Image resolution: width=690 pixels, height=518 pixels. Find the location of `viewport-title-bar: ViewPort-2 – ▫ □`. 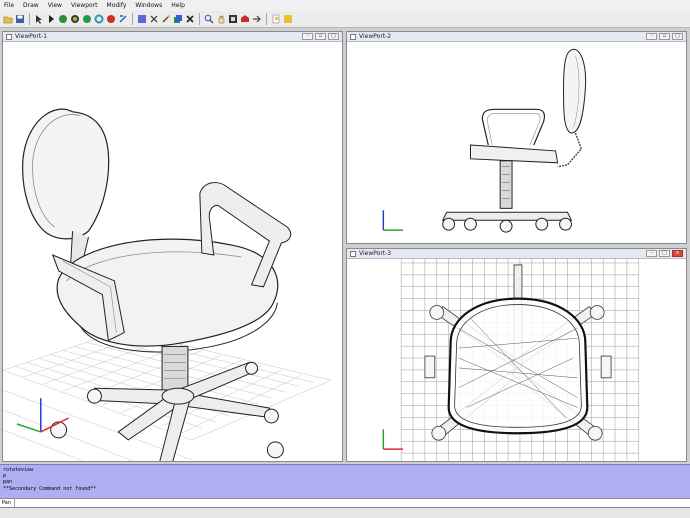

viewport-title-bar: ViewPort-2 – ▫ □ is located at coordinates (516, 37).